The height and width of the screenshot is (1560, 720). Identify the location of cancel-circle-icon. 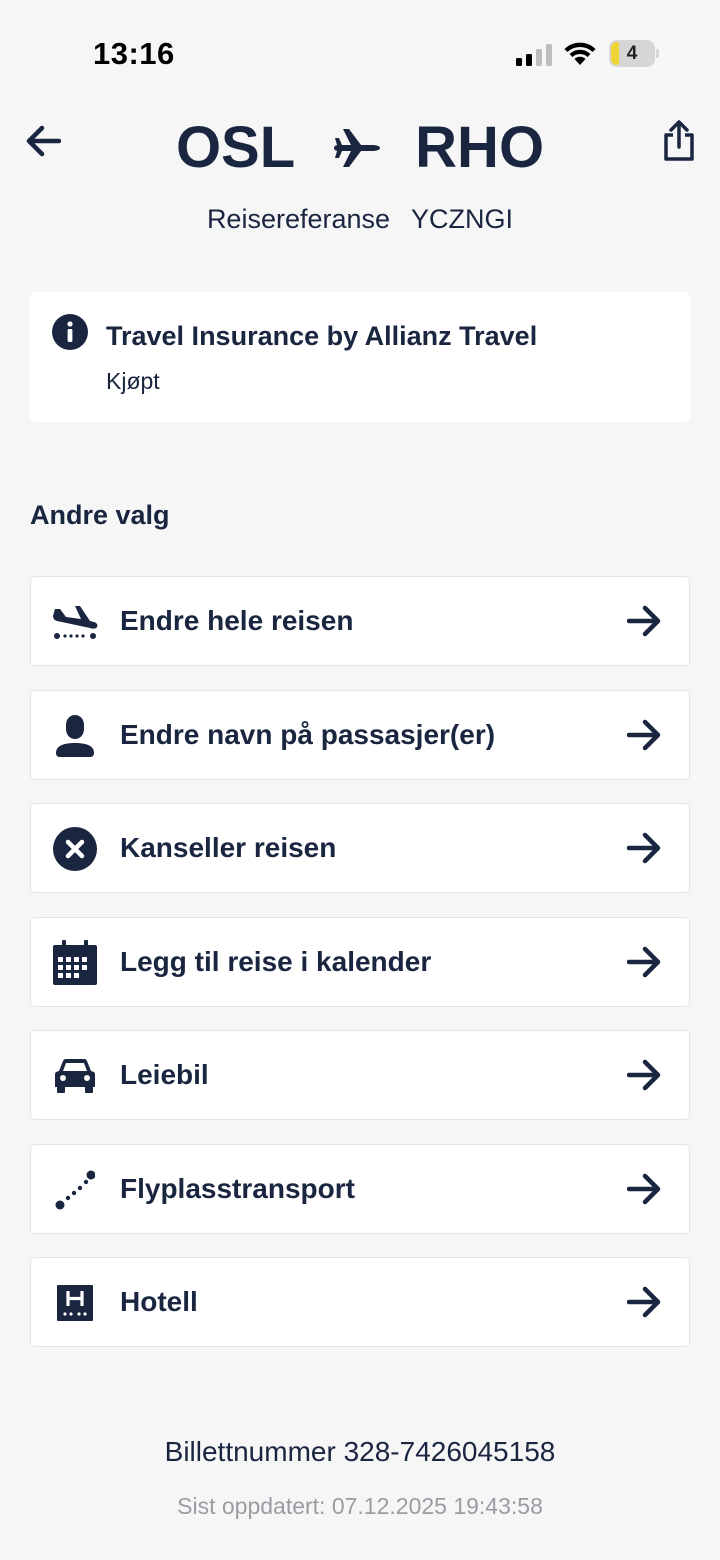
(75, 849).